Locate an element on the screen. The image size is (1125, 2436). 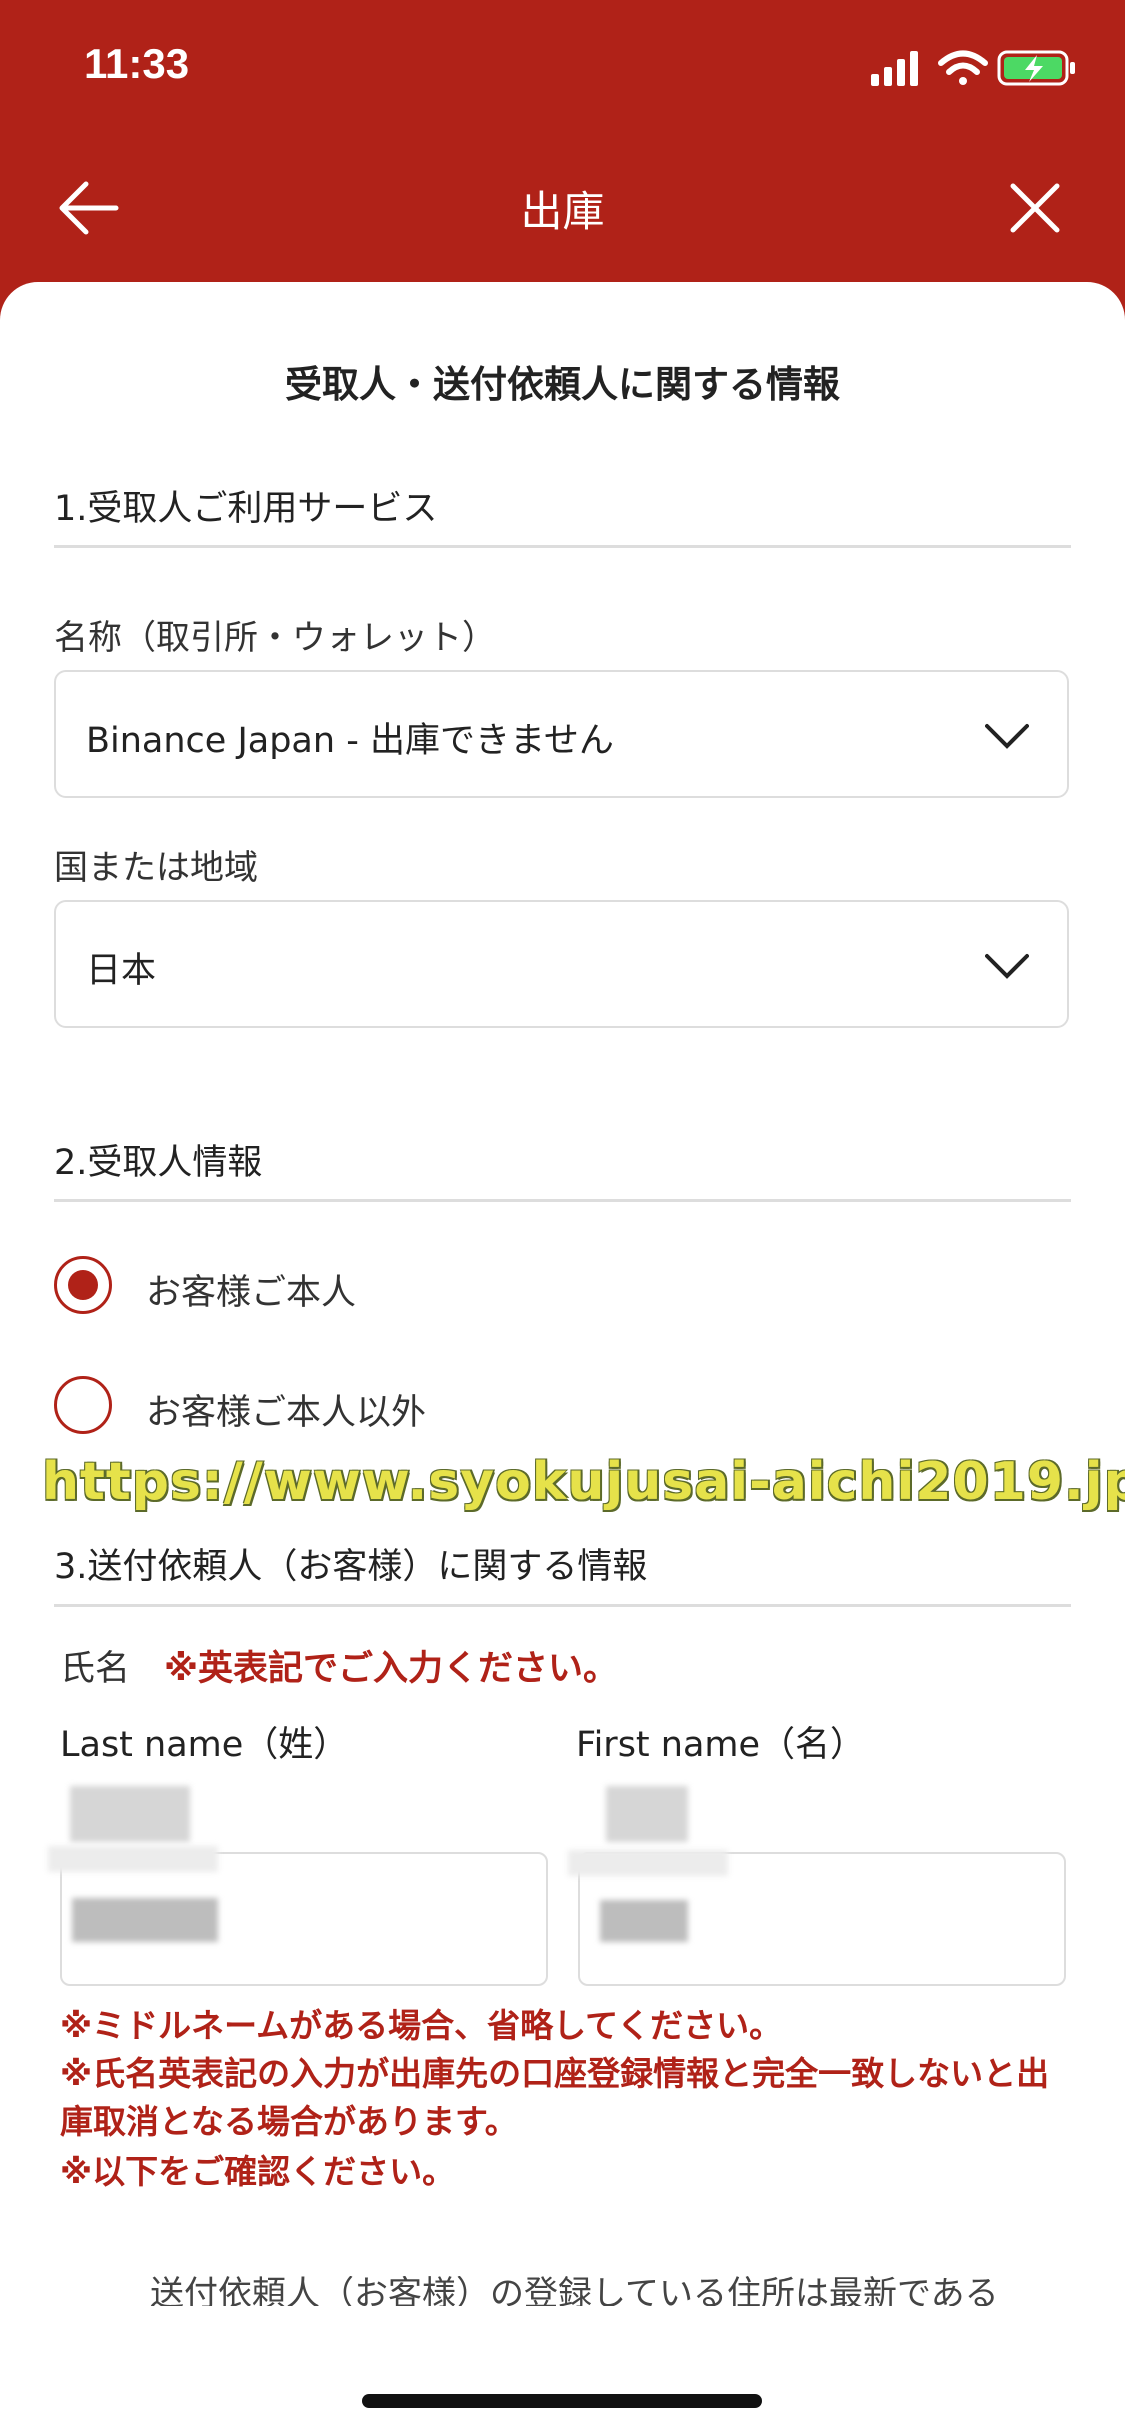
radio-option-other: お客様ご本人以外 is located at coordinates (404, 1408).